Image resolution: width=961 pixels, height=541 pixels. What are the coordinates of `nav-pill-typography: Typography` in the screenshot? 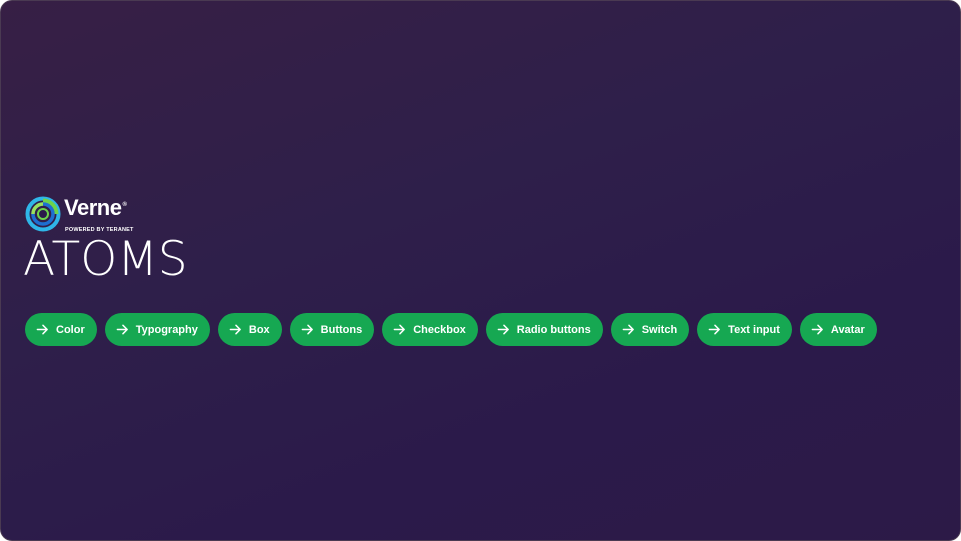 It's located at (157, 329).